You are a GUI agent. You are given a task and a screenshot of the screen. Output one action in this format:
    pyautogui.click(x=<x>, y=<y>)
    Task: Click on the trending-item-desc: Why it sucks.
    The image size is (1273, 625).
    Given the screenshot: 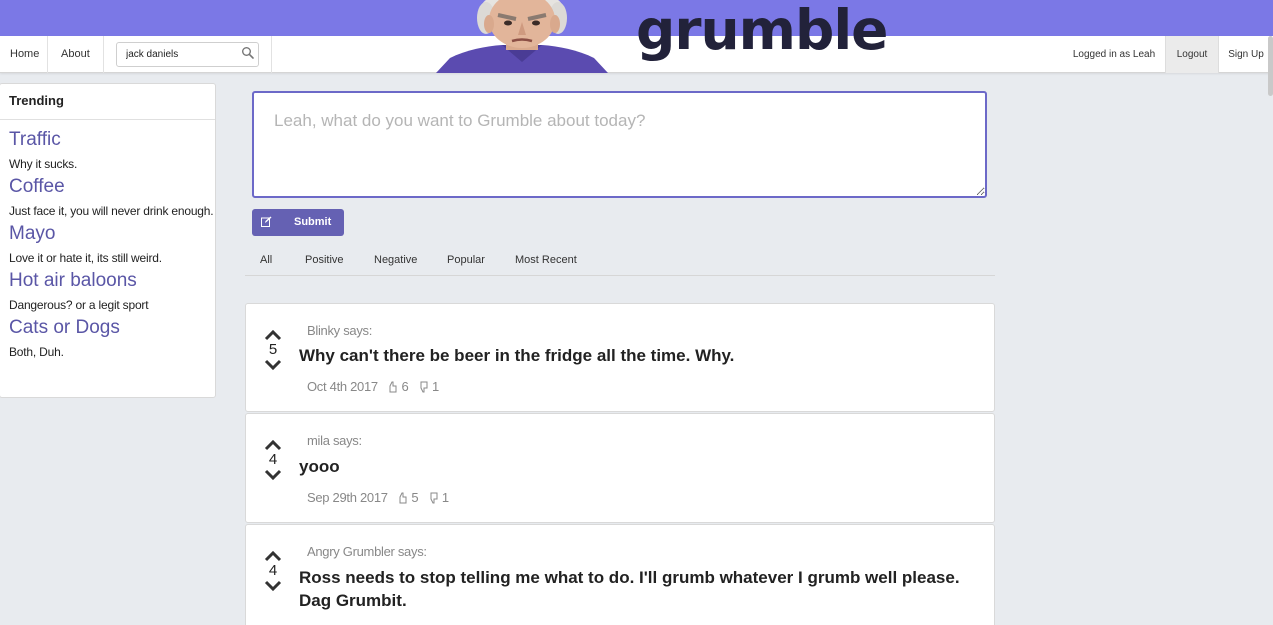 What is the action you would take?
    pyautogui.click(x=43, y=164)
    